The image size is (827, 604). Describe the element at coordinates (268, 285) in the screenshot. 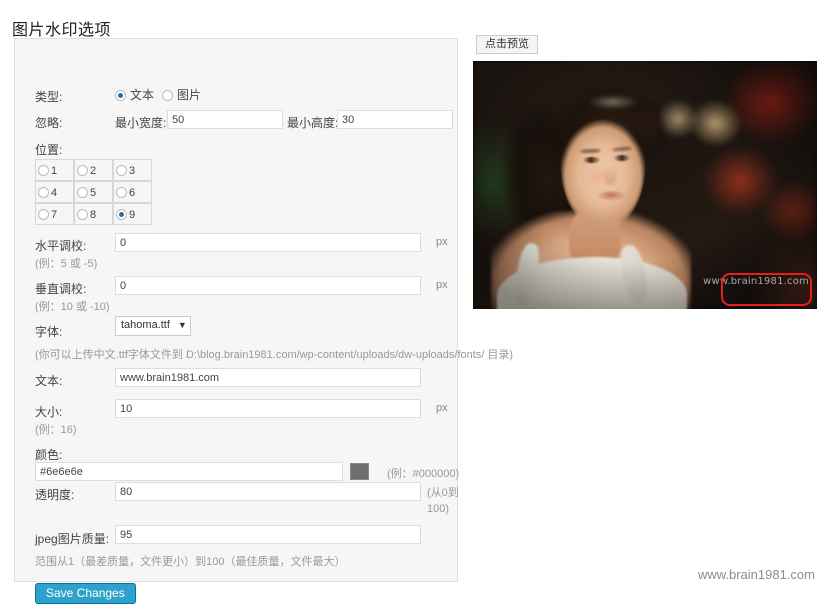

I see `vertical-offset-input` at that location.